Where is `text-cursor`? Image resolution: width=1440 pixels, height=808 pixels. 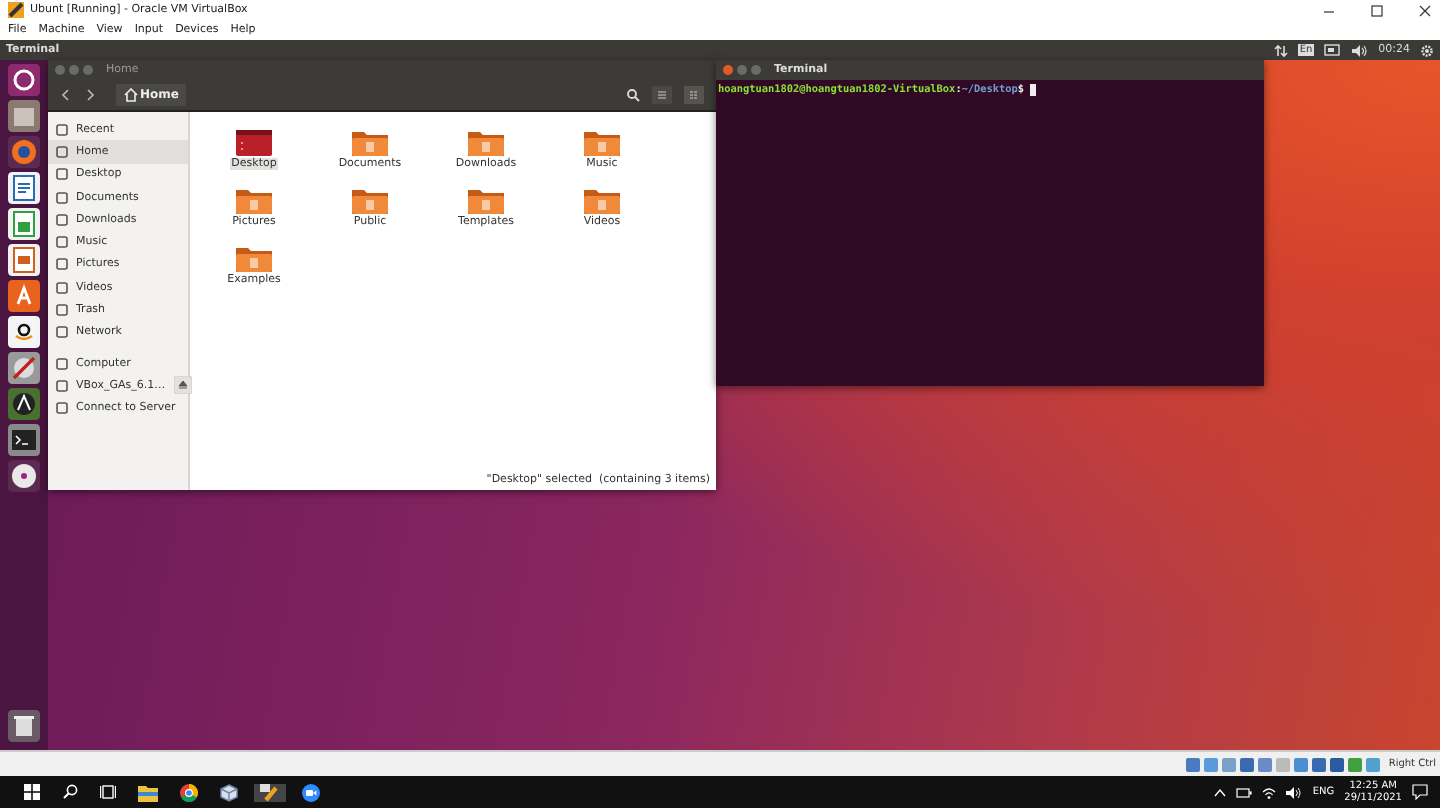
text-cursor is located at coordinates (1033, 90).